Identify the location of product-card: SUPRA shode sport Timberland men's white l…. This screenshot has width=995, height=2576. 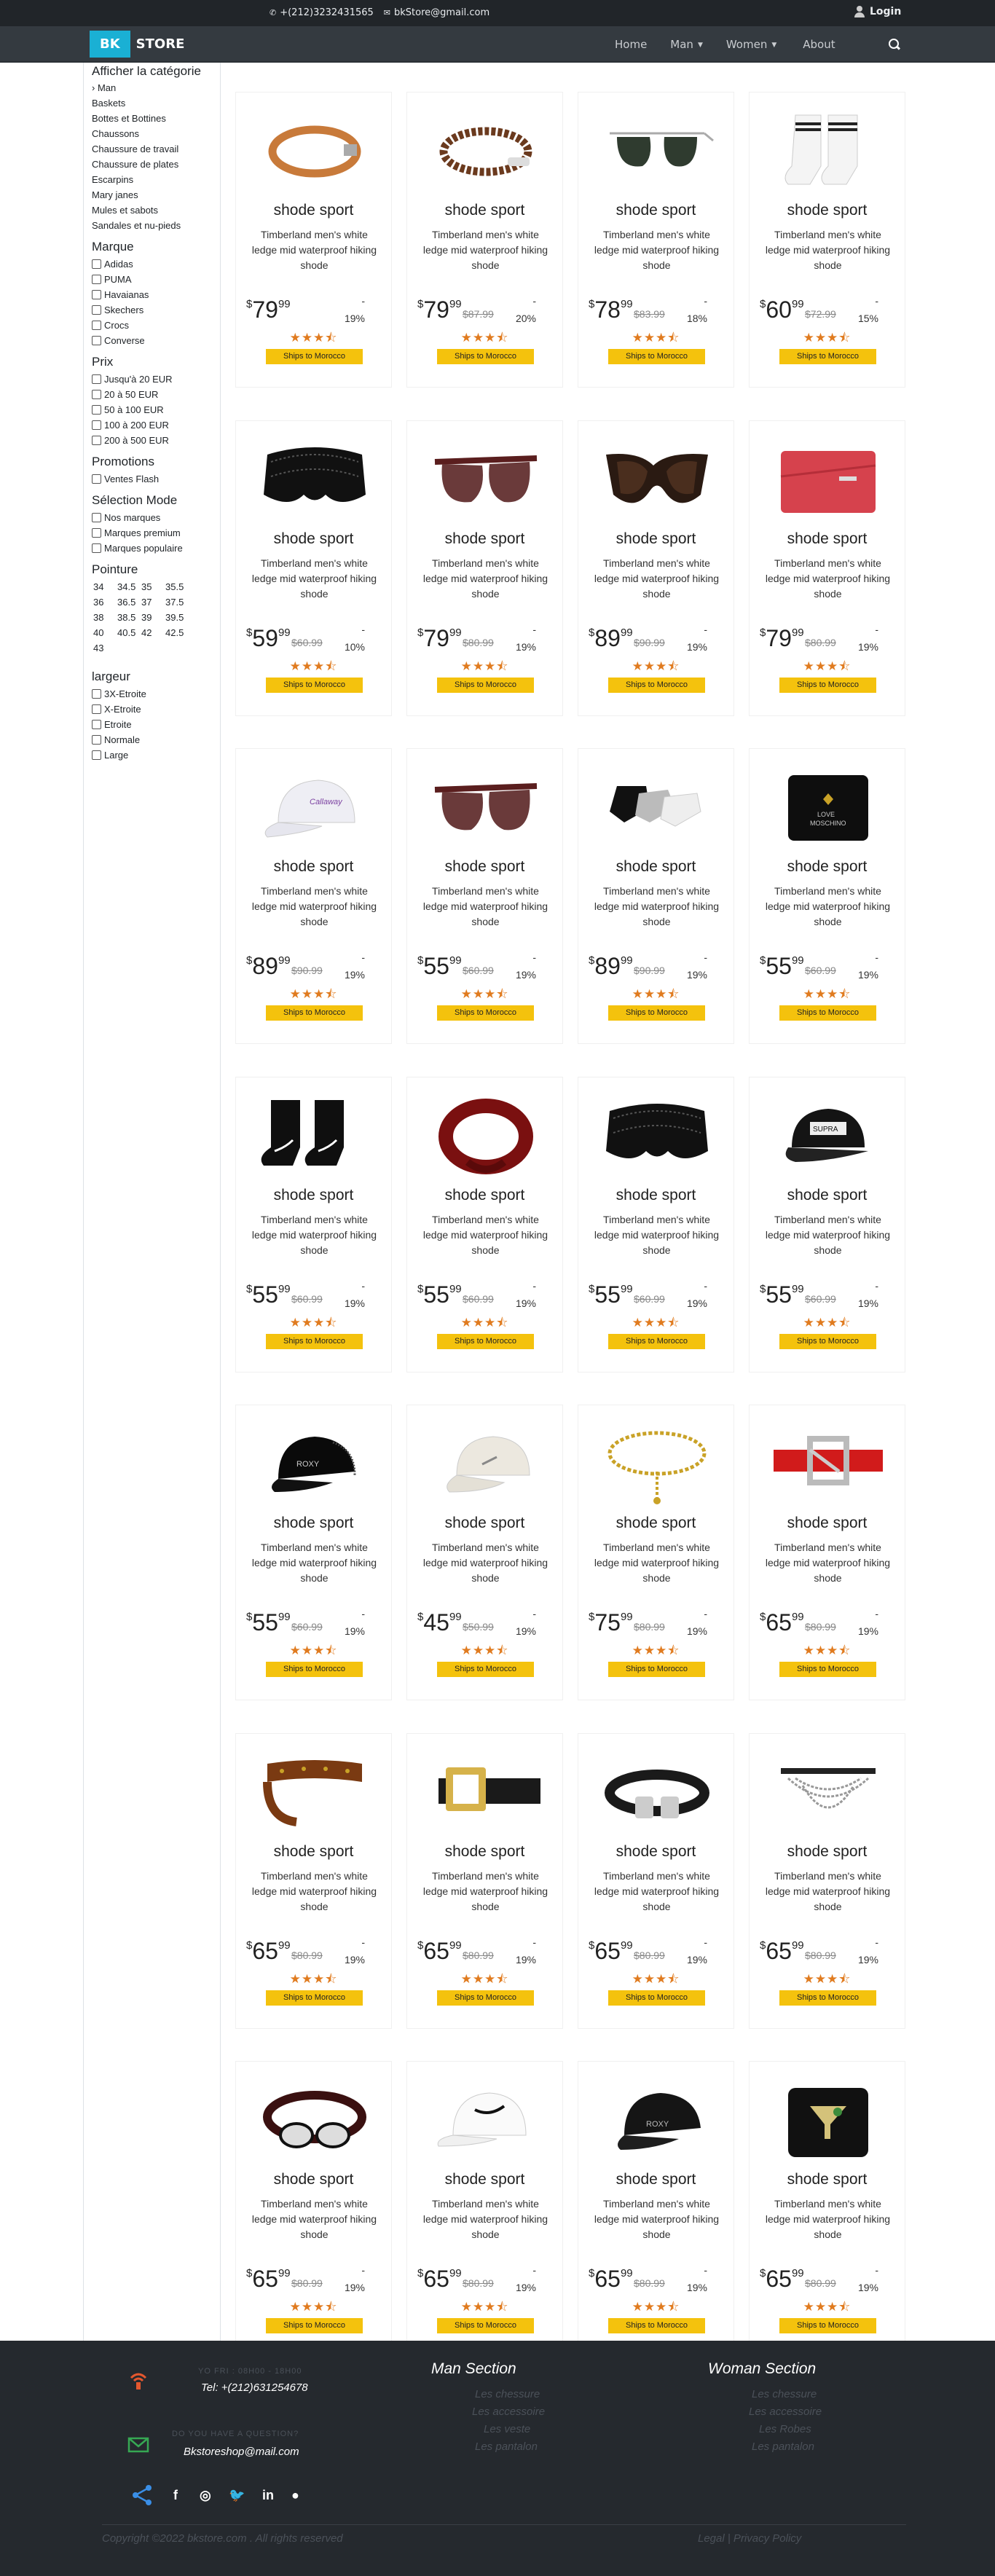
(827, 1225).